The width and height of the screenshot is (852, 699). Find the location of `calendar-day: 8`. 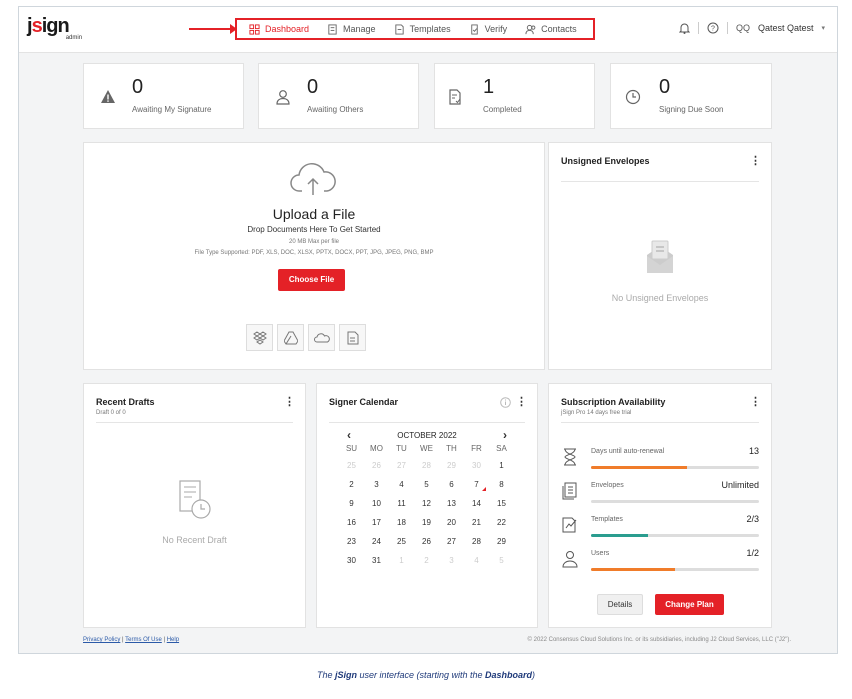

calendar-day: 8 is located at coordinates (501, 484).